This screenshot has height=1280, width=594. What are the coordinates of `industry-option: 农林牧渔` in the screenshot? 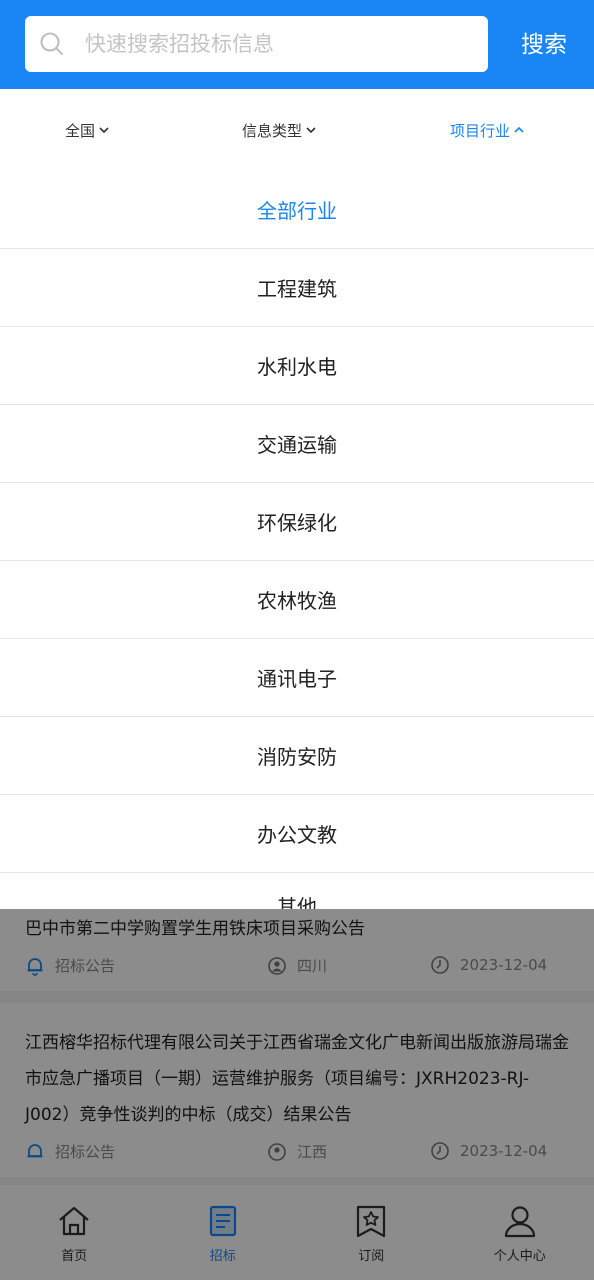 It's located at (297, 600).